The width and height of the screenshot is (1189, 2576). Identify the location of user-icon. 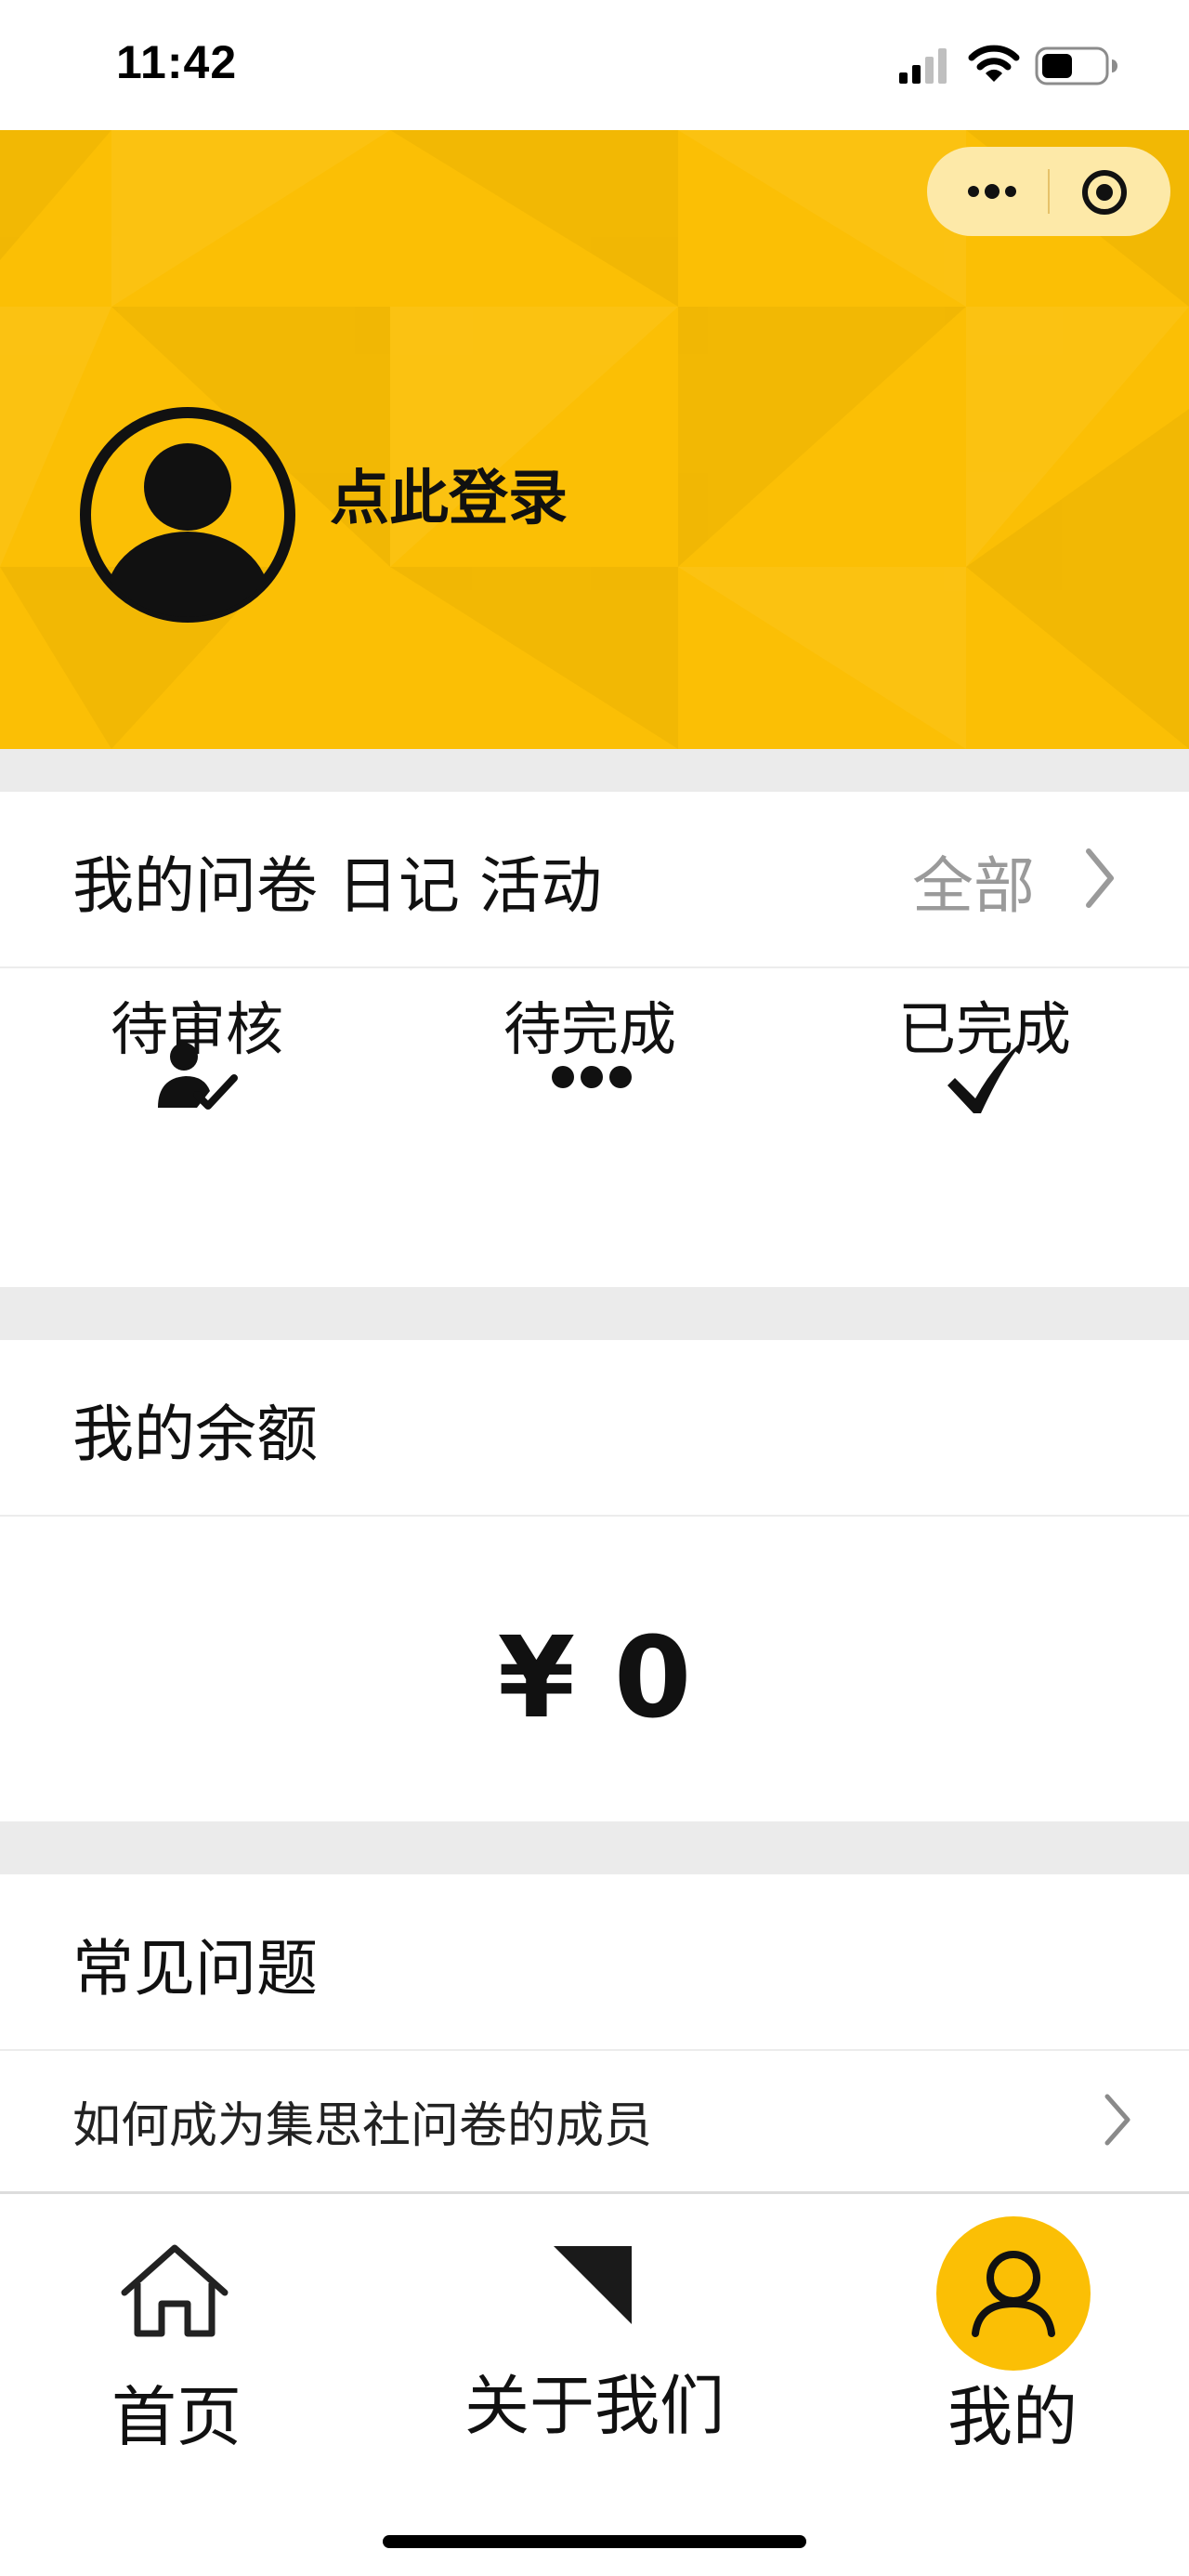
(1014, 2293).